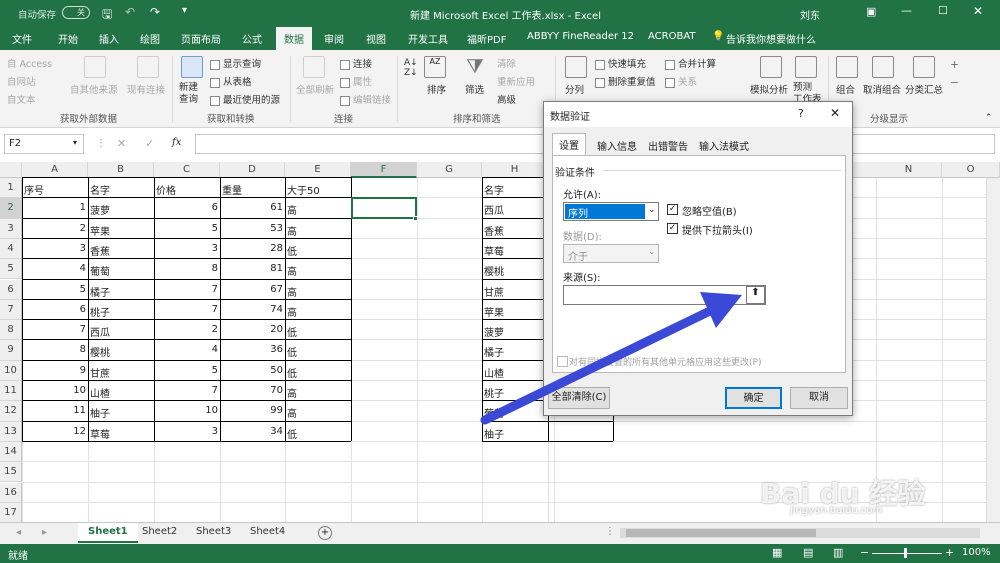 Image resolution: width=1000 pixels, height=563 pixels. Describe the element at coordinates (598, 365) in the screenshot. I see `annotation-arrow-shaft` at that location.